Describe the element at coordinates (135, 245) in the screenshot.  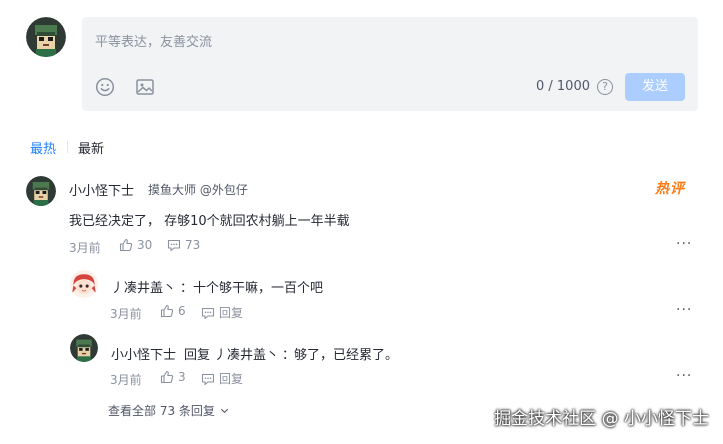
I see `like-button: 30` at that location.